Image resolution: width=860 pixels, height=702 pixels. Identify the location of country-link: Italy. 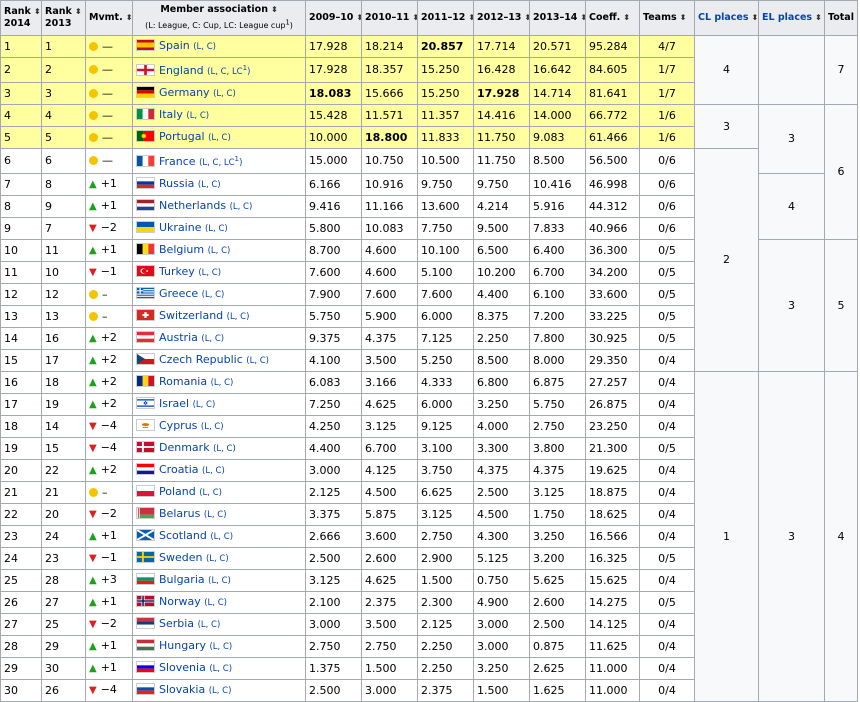
(171, 114).